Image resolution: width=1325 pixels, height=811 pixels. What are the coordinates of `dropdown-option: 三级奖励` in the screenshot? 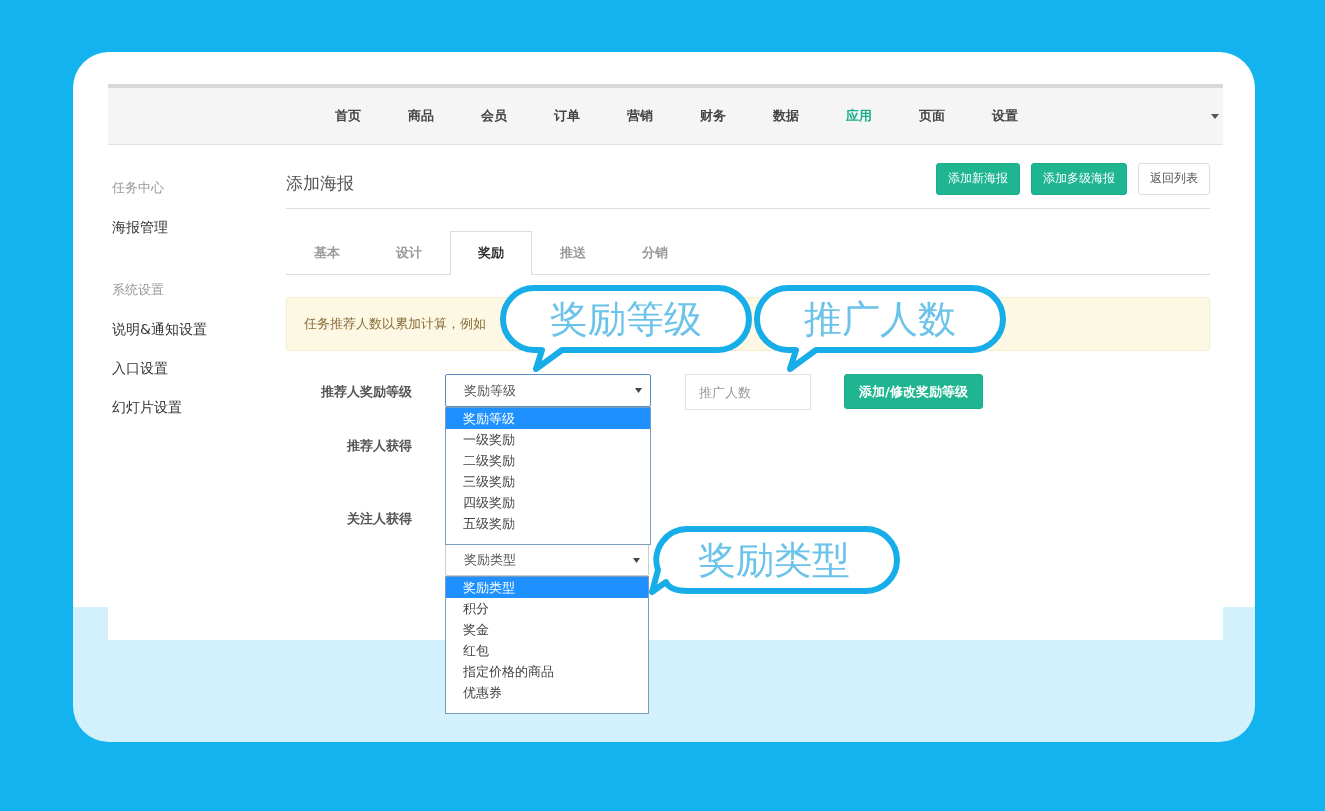 It's located at (548, 481).